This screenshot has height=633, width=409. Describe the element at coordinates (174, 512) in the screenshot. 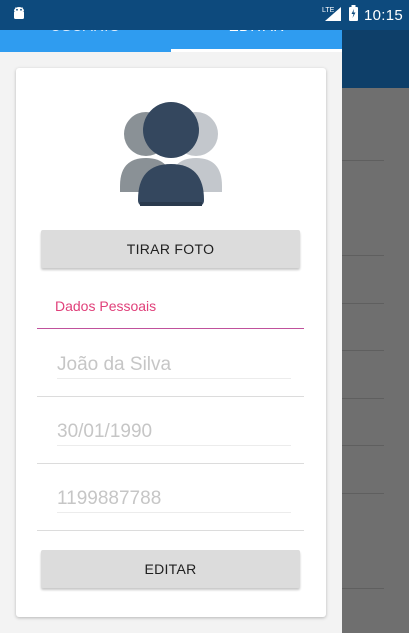

I see `phone-field-underline` at that location.